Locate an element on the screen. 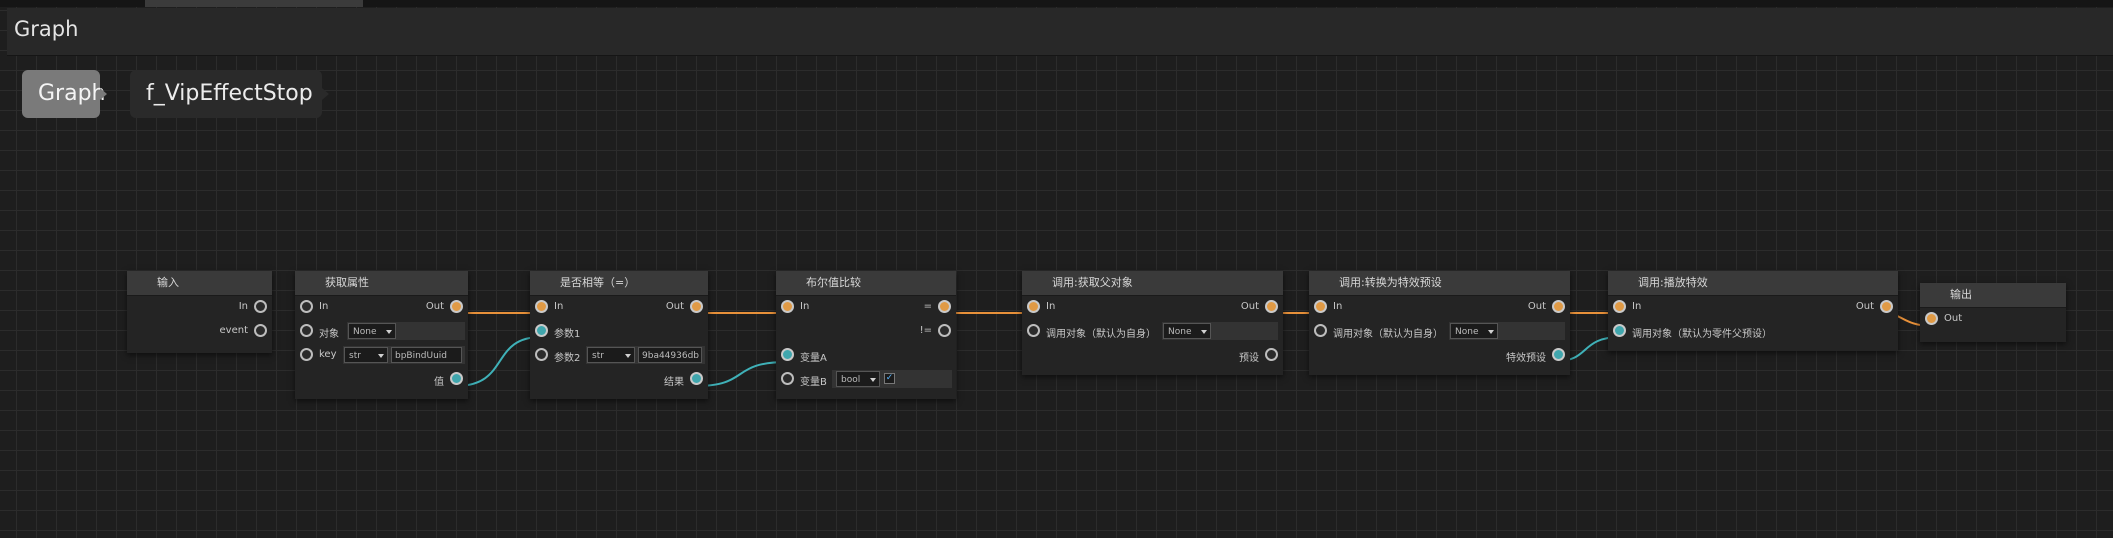 This screenshot has height=538, width=2113. event-port-out is located at coordinates (260, 330).